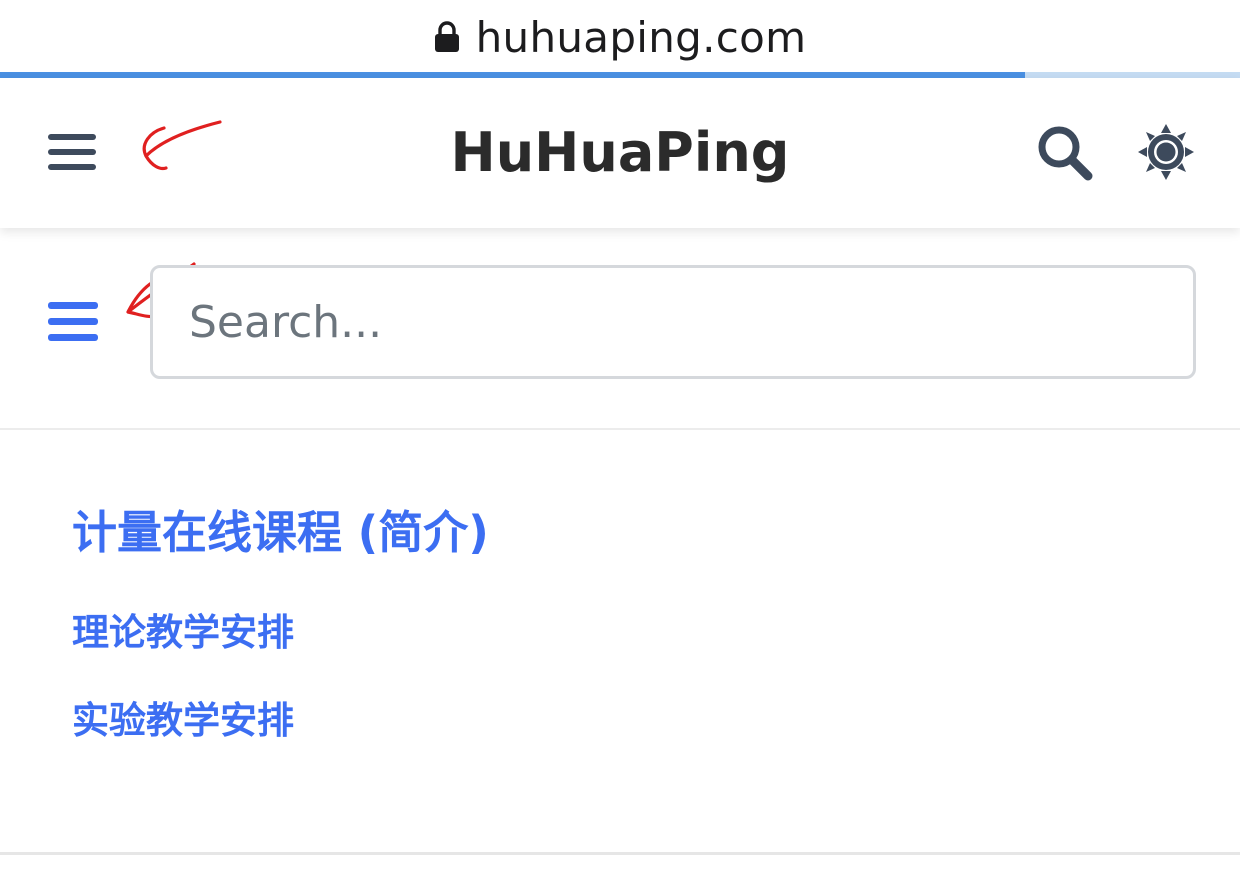 The height and width of the screenshot is (883, 1240). I want to click on browser-address-bar: huhuaping.com, so click(620, 36).